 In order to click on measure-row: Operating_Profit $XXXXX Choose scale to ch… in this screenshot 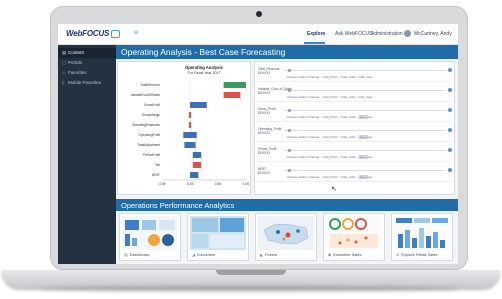, I will do `click(355, 134)`.